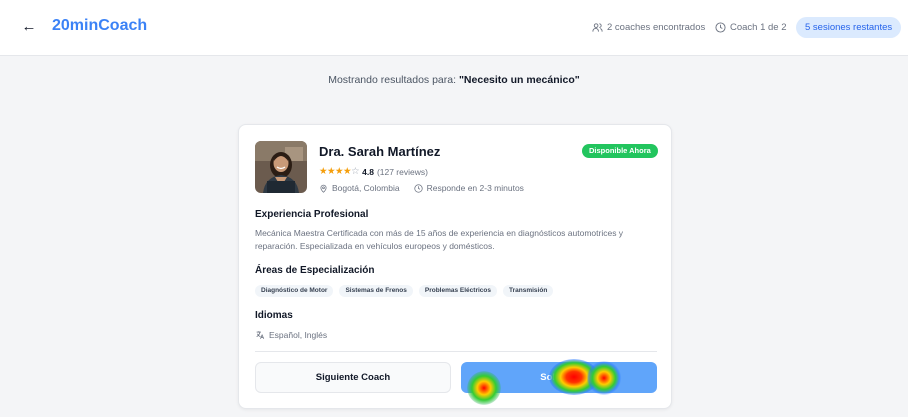  I want to click on languages-heading: Idiomas, so click(274, 315).